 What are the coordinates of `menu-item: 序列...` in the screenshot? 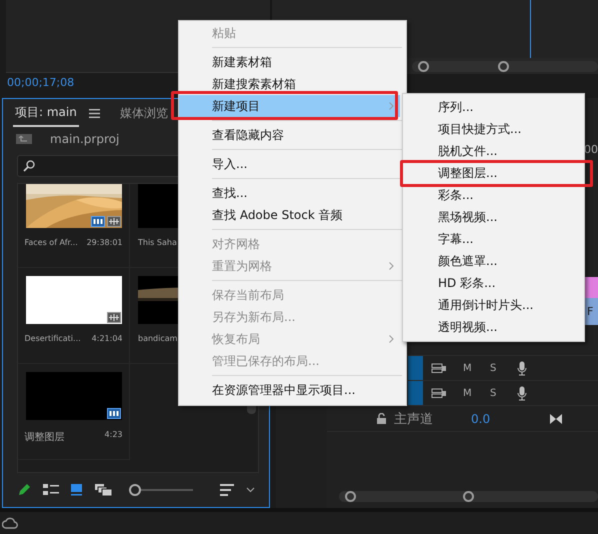 It's located at (493, 107).